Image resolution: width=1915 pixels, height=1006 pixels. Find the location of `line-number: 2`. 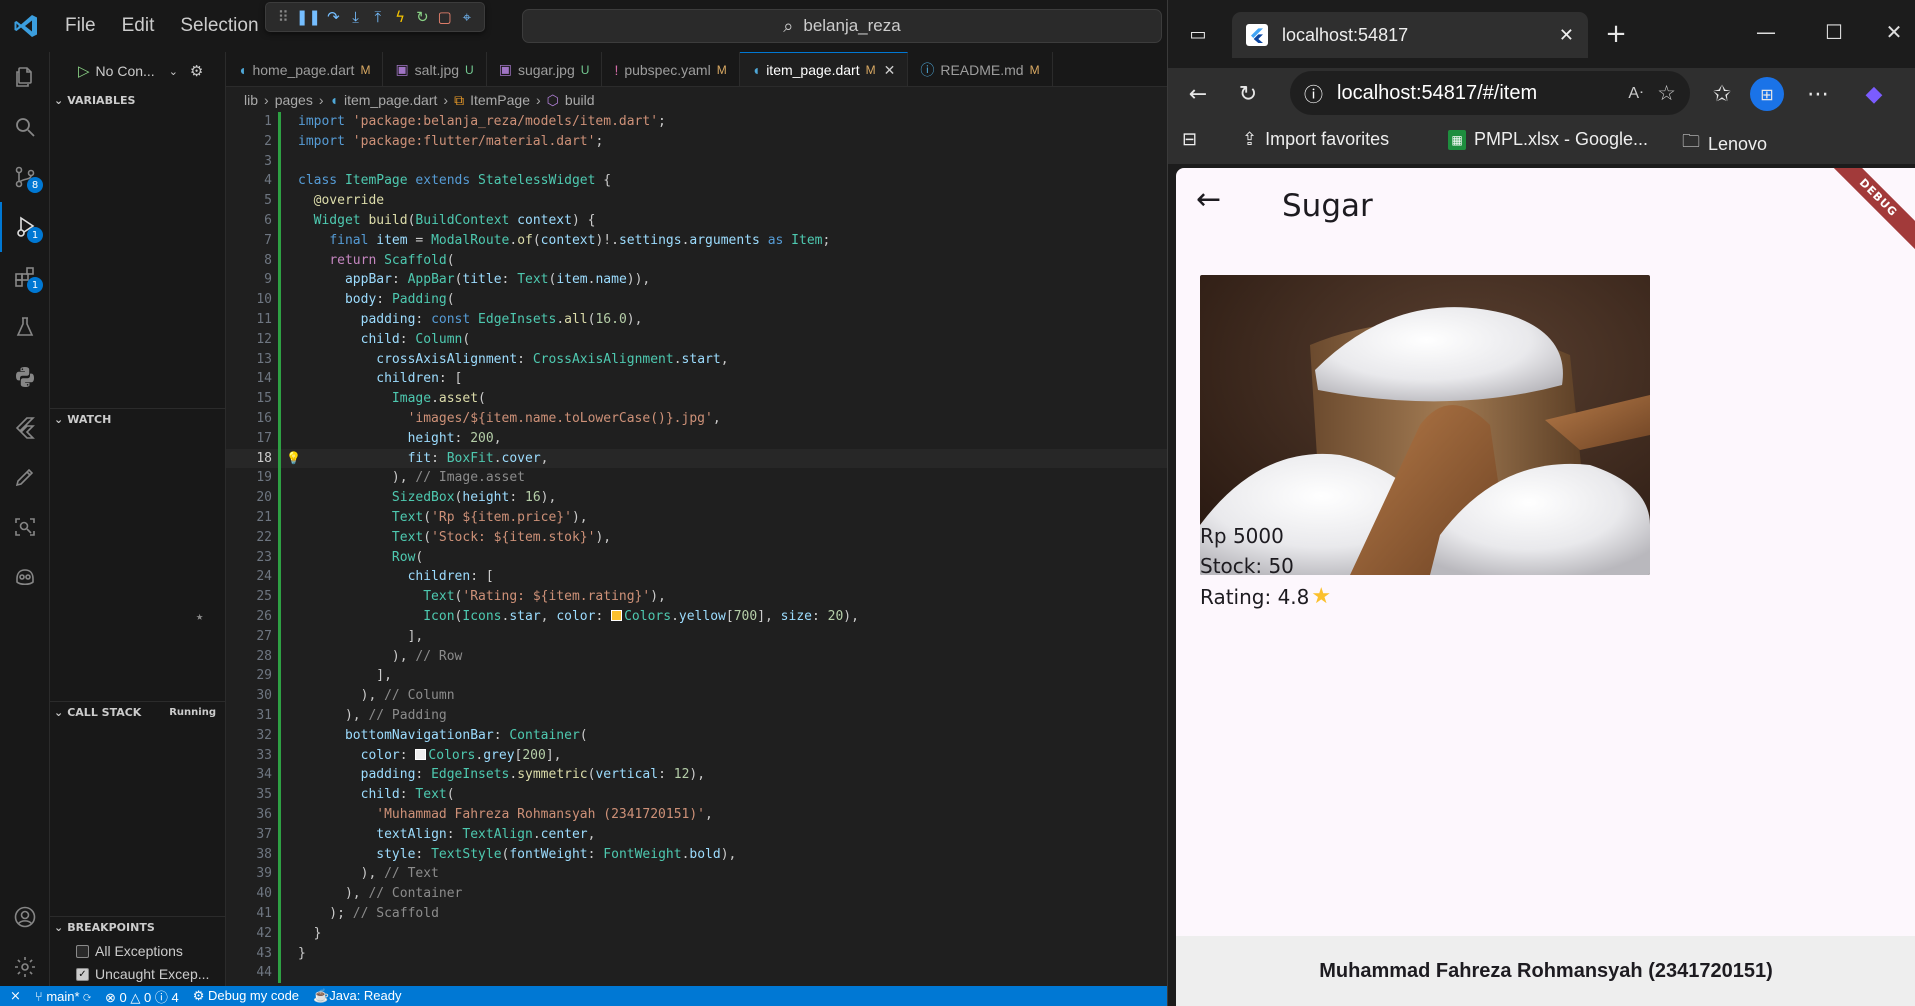

line-number: 2 is located at coordinates (249, 142).